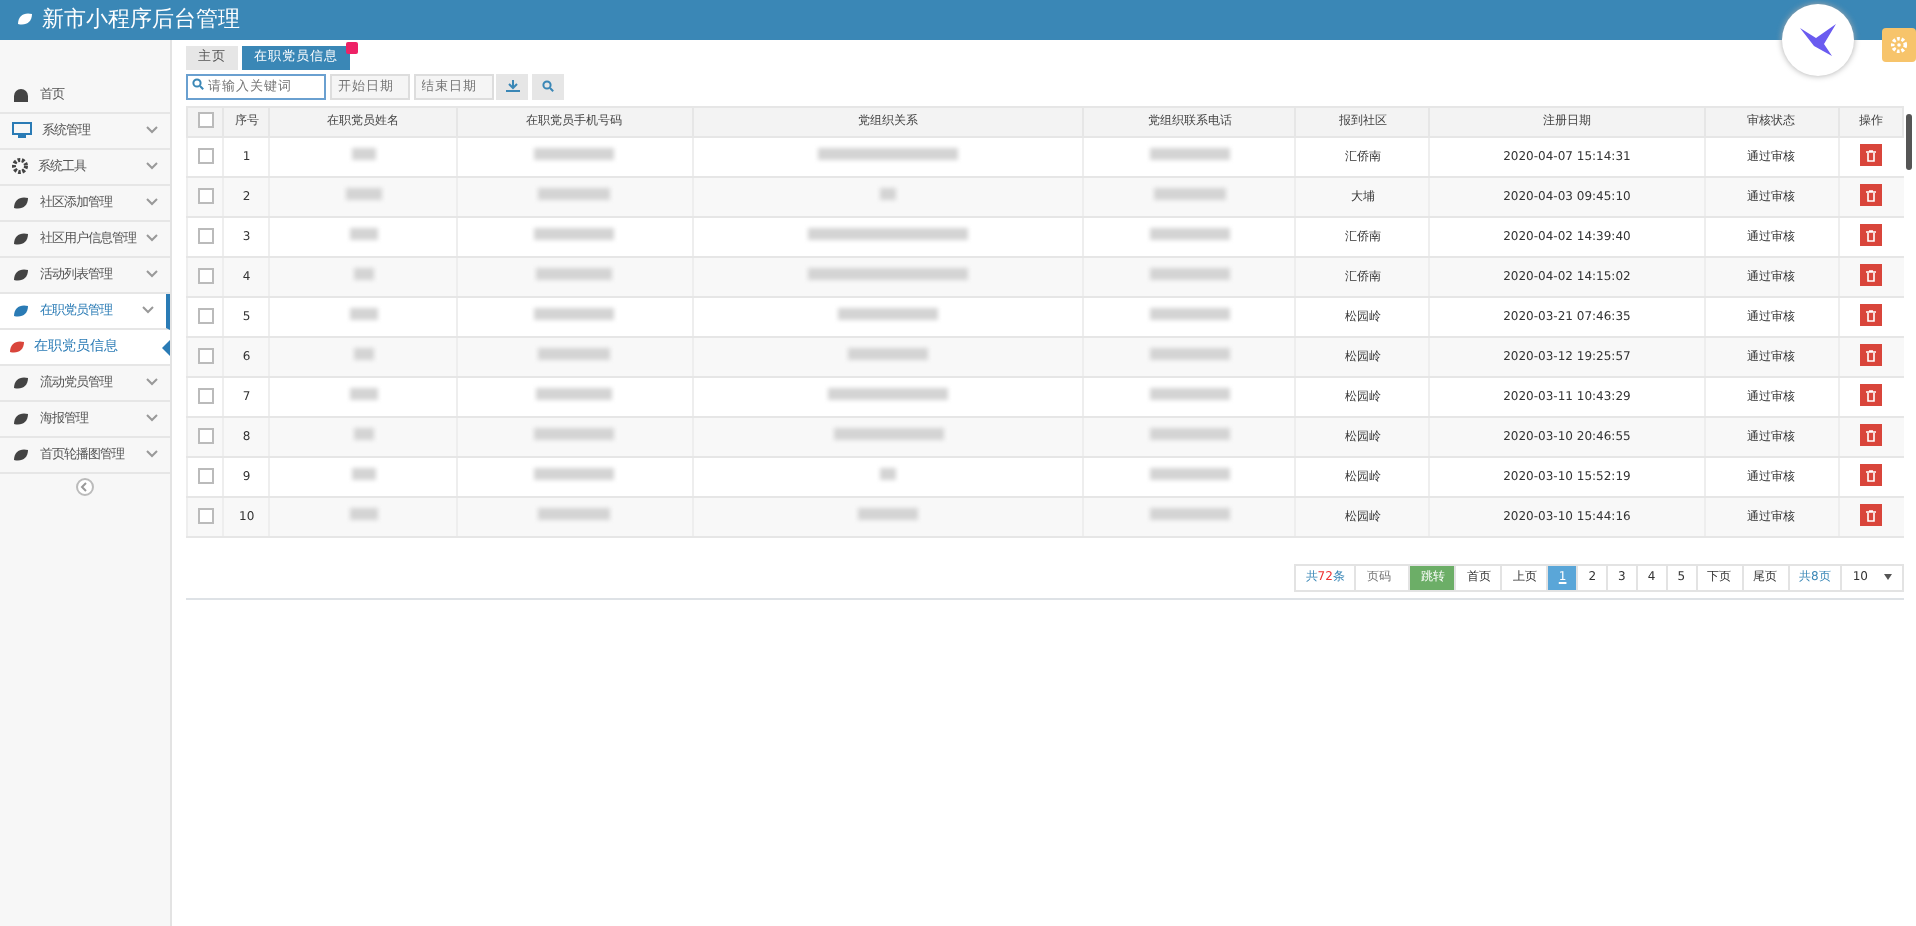 The width and height of the screenshot is (1916, 926). Describe the element at coordinates (85, 488) in the screenshot. I see `collapse-icon` at that location.